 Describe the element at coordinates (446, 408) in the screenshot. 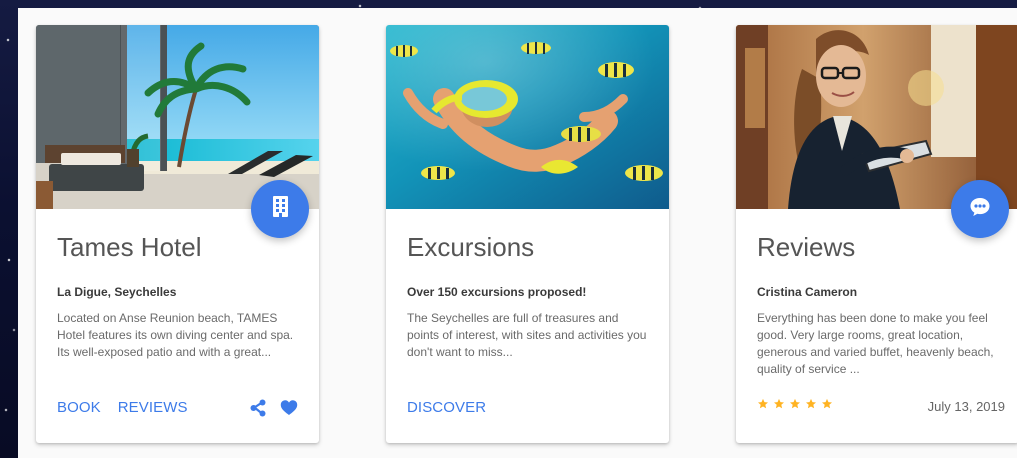

I see `discover-button: DISCOVER` at that location.